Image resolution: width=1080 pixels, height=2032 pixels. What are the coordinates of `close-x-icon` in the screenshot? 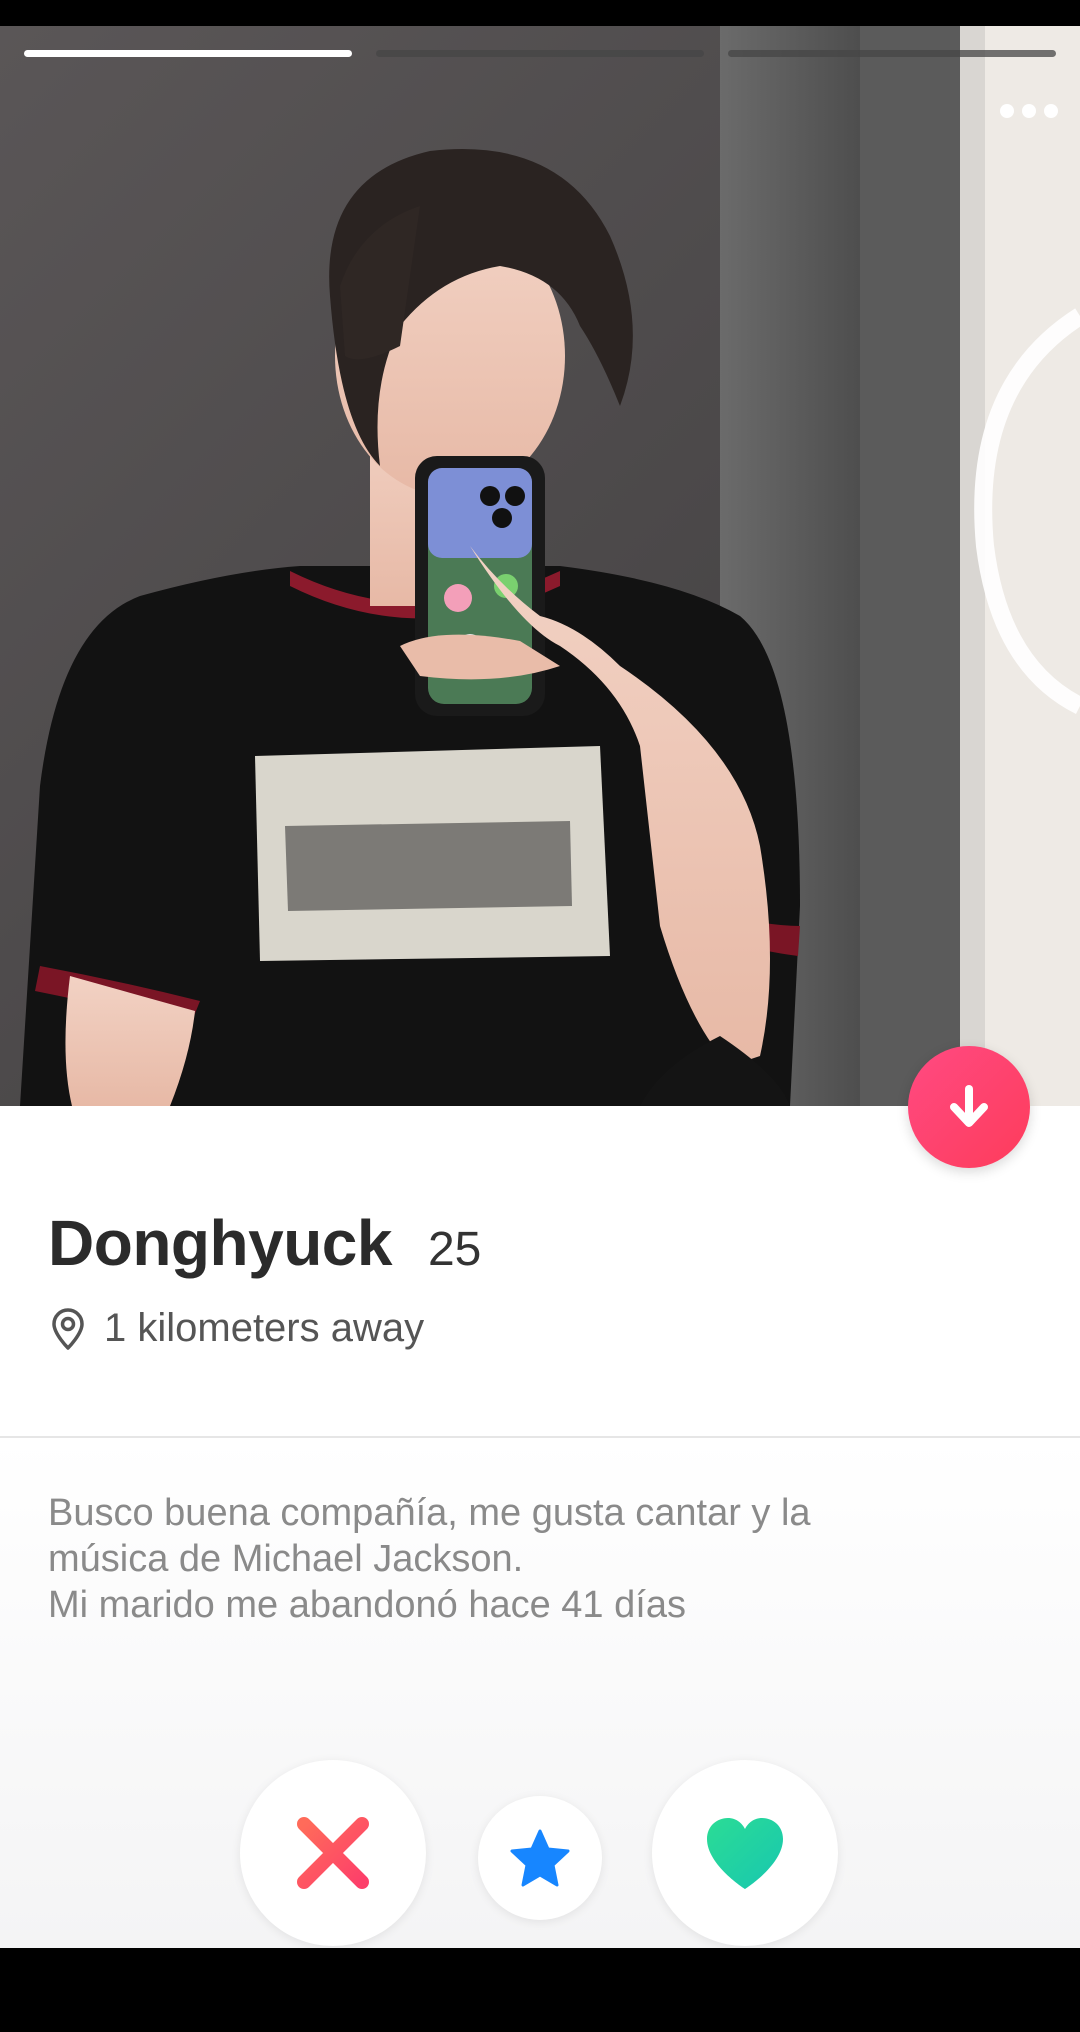 It's located at (333, 1853).